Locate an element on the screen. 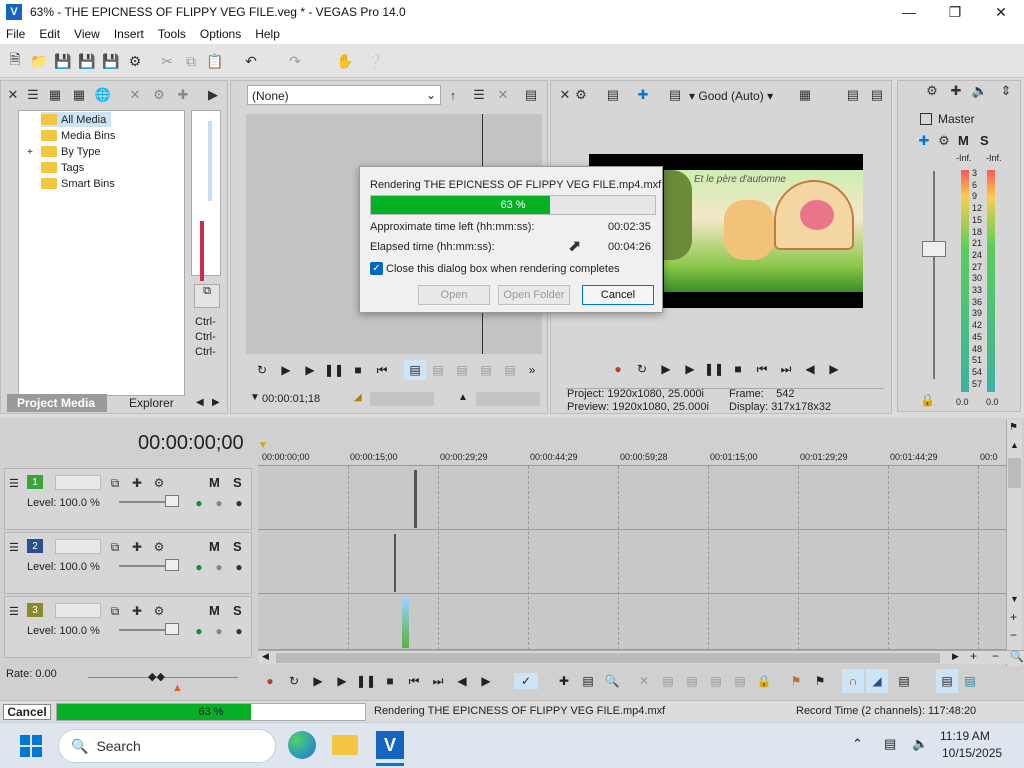 This screenshot has width=1024, height=768. cut-icon: ✂ is located at coordinates (167, 61).